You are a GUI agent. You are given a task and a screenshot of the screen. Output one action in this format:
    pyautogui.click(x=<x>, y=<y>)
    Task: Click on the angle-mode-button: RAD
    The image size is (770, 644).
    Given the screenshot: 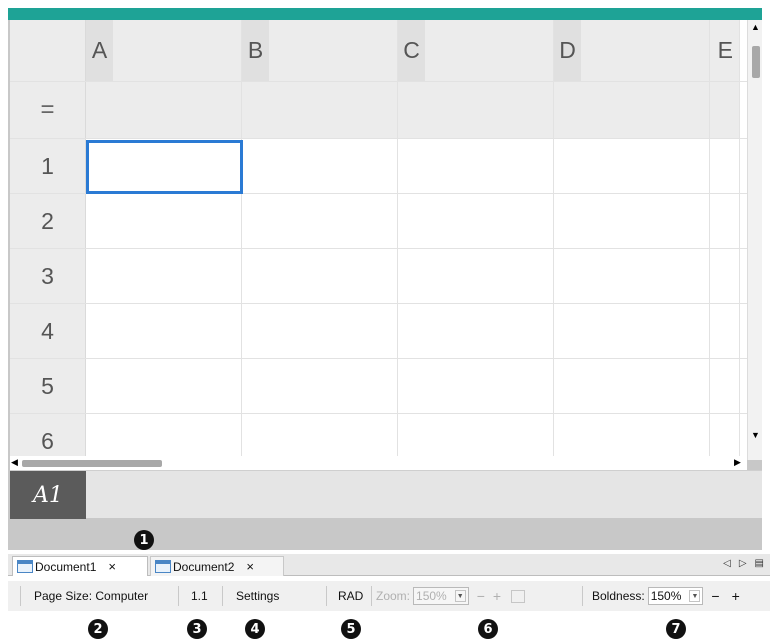 What is the action you would take?
    pyautogui.click(x=350, y=596)
    